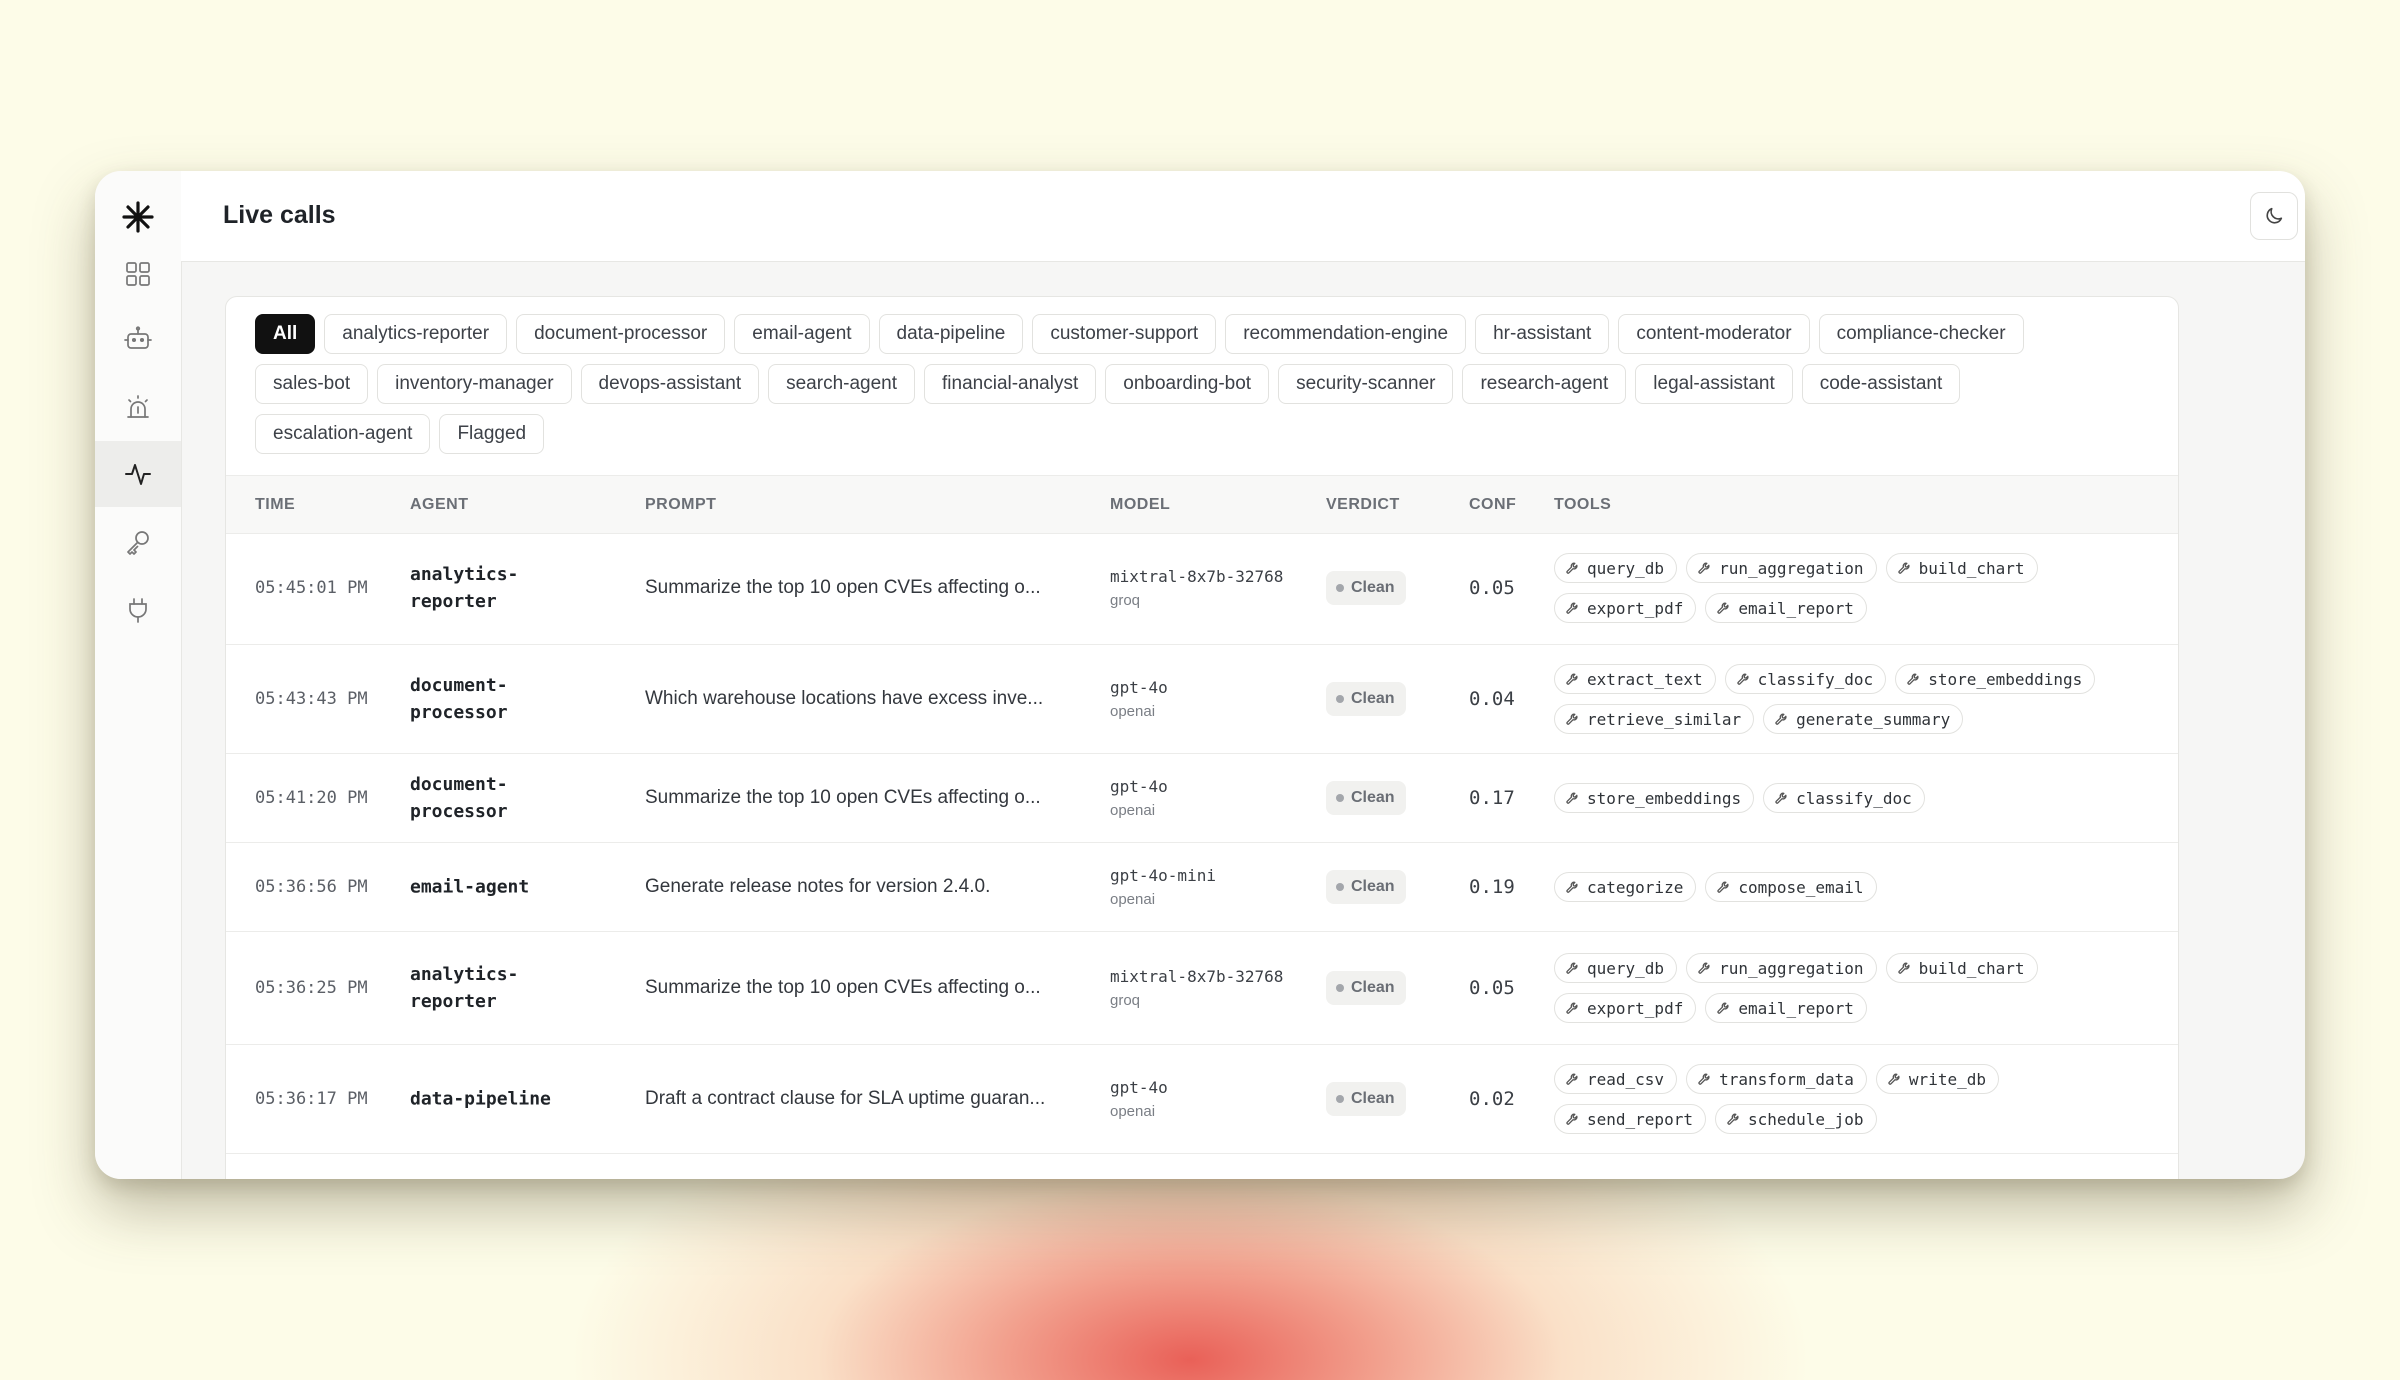  Describe the element at coordinates (312, 384) in the screenshot. I see `filter-chip-sales-bot: sales-bot` at that location.